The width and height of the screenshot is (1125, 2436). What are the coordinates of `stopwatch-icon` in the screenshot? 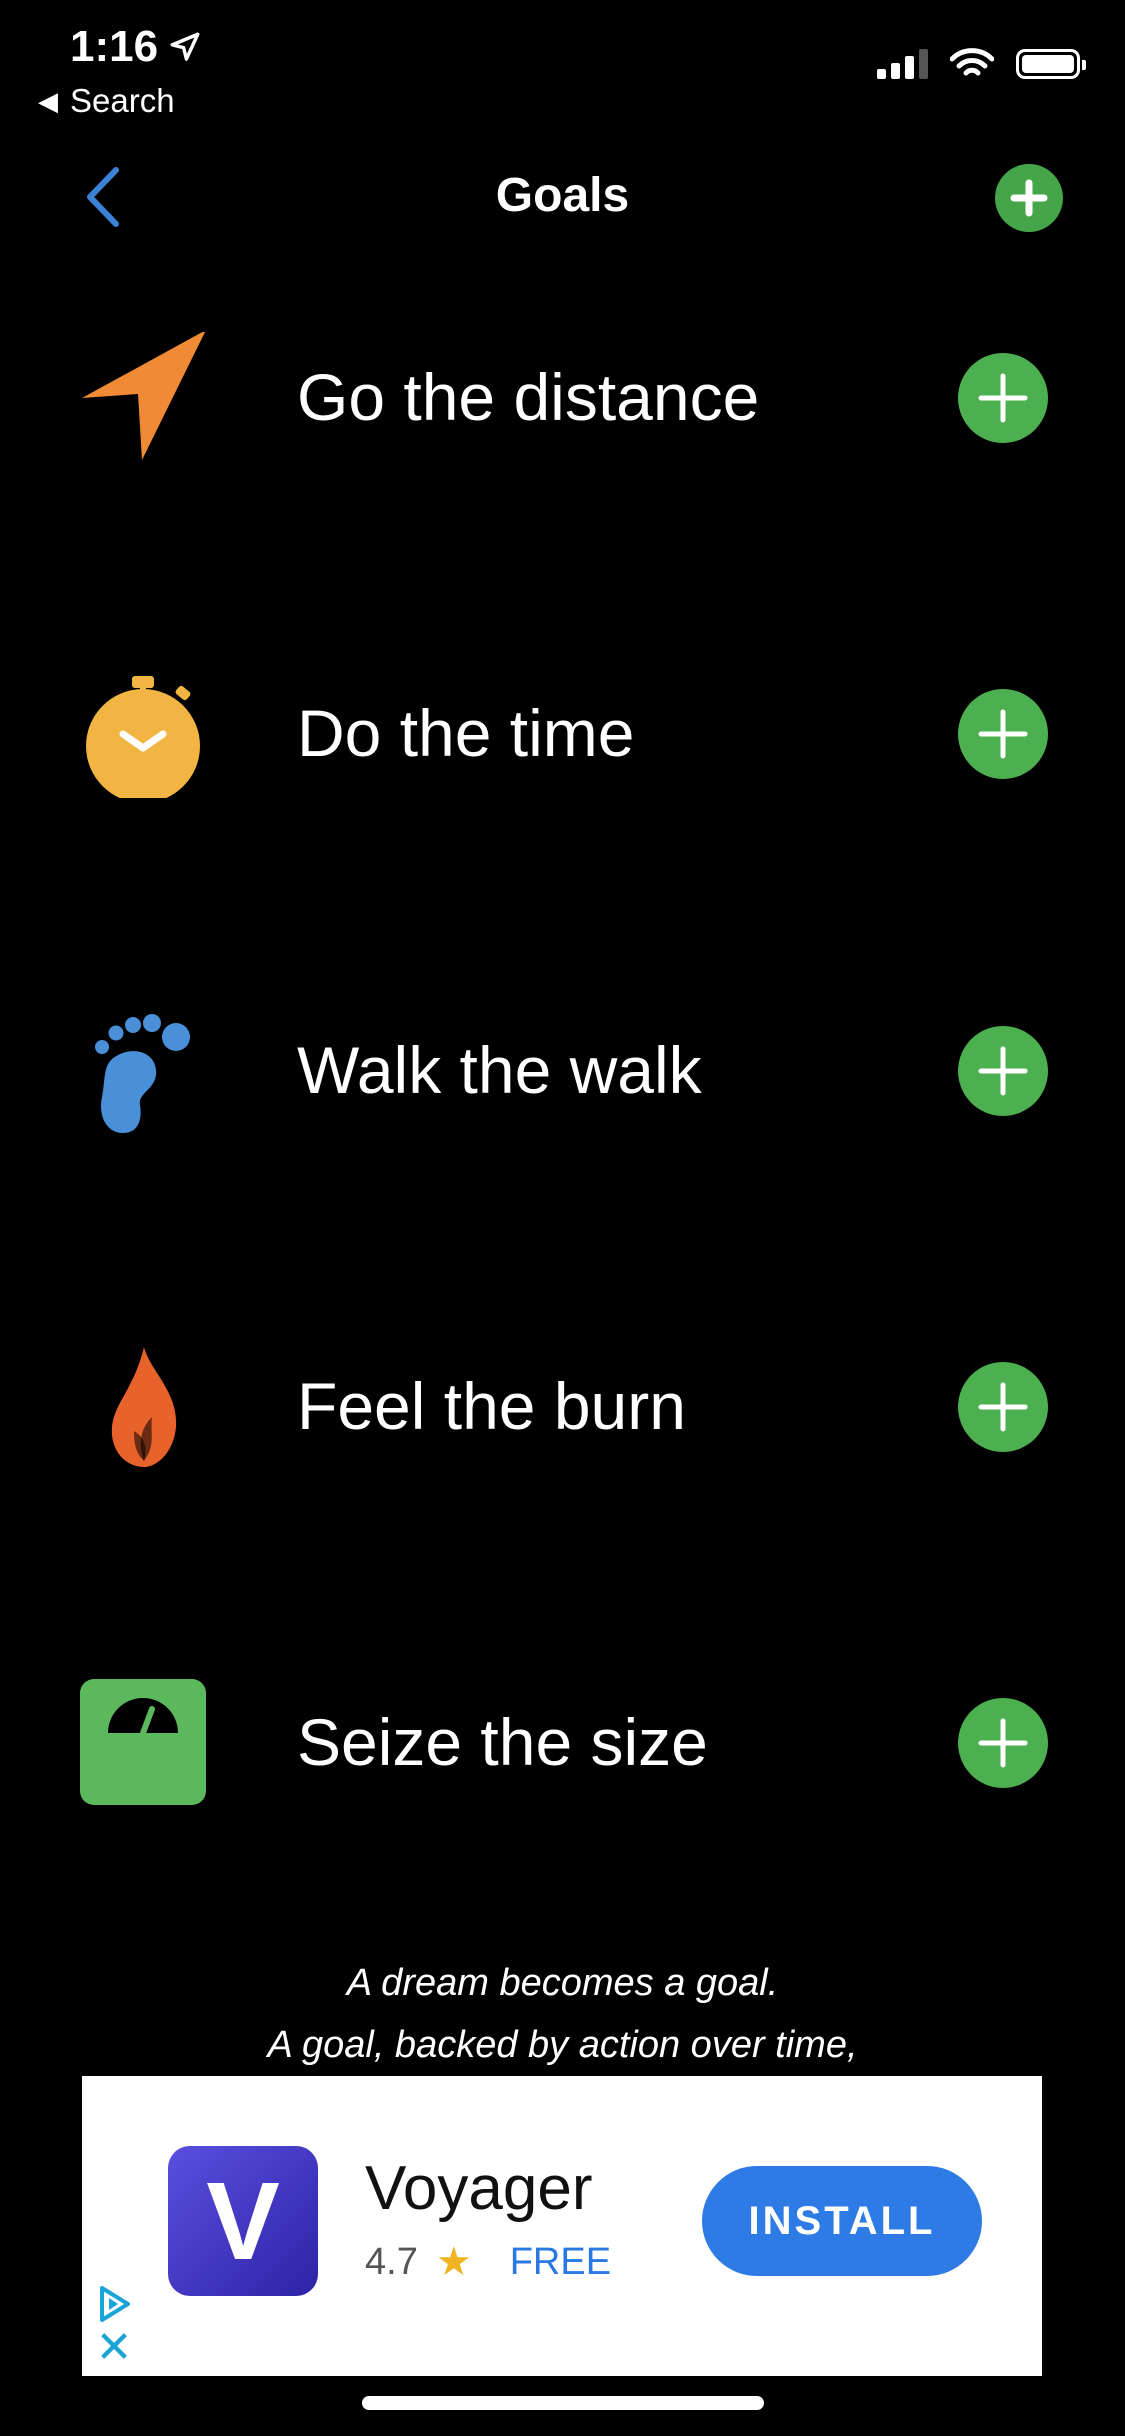 It's located at (143, 733).